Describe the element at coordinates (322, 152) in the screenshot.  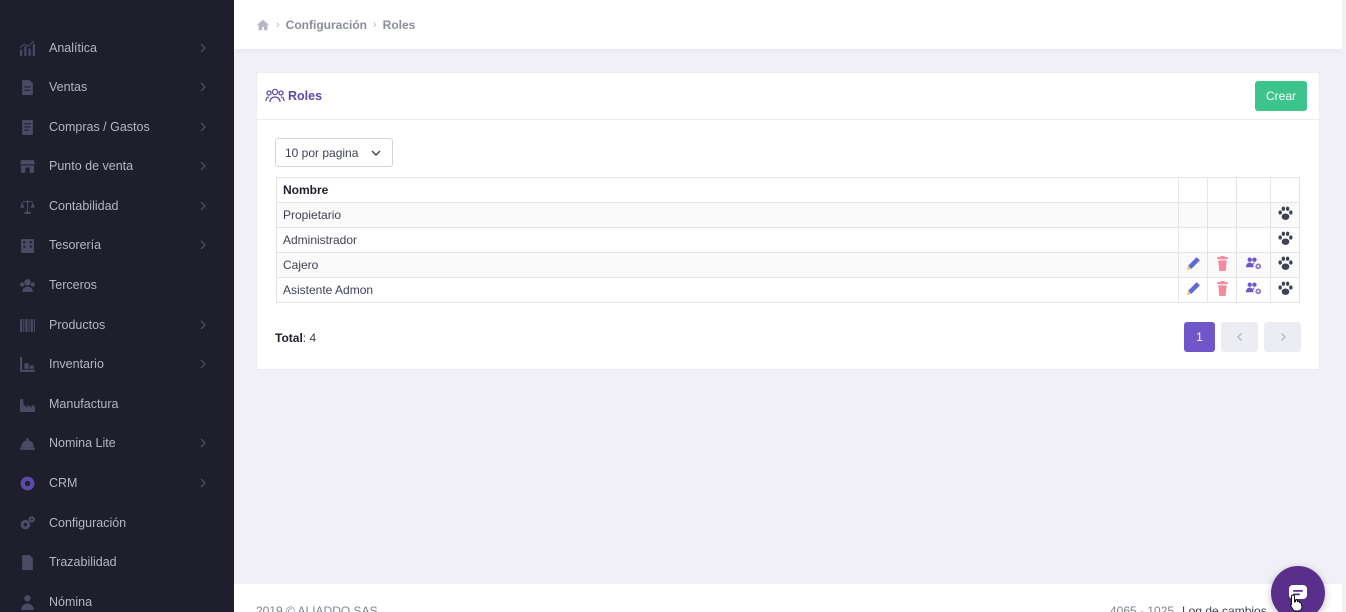
I see `per-page-value: 10 por pagina` at that location.